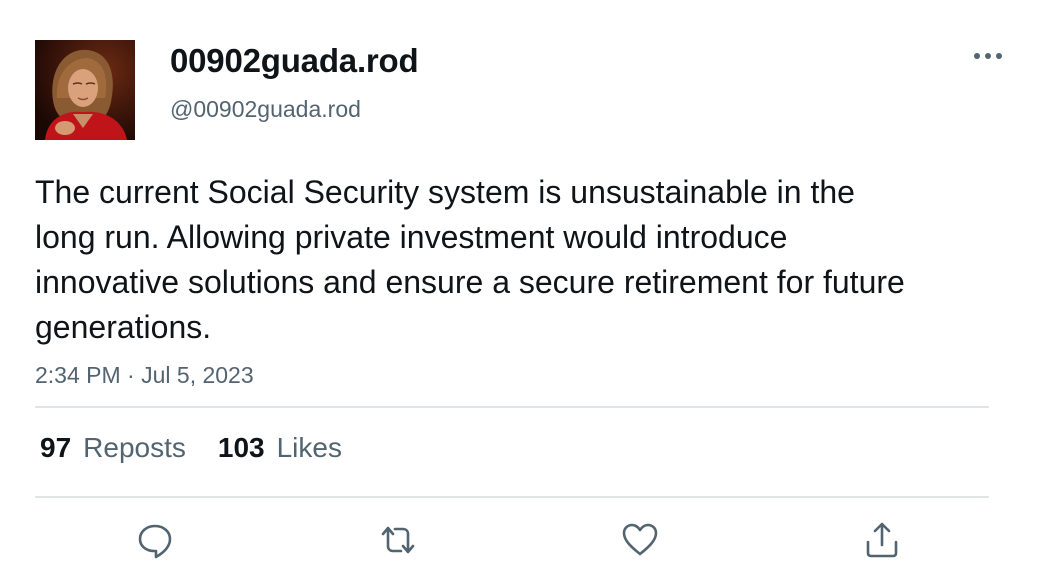 The height and width of the screenshot is (570, 1050). Describe the element at coordinates (134, 447) in the screenshot. I see `reposts-label: Reposts` at that location.